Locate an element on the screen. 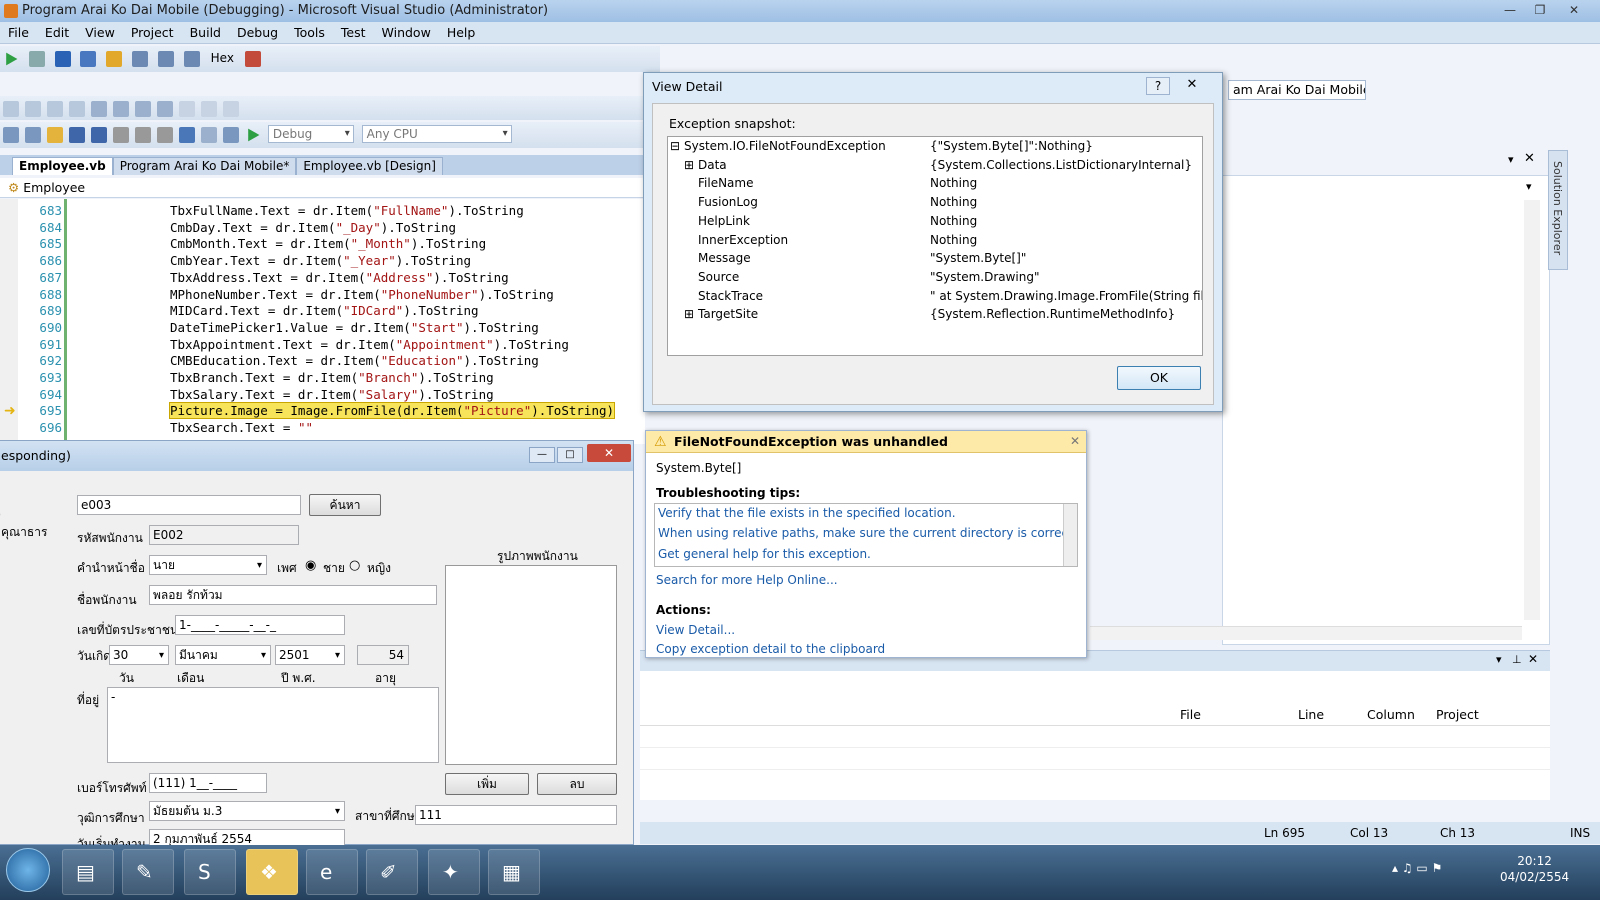 The width and height of the screenshot is (1600, 900). ok-button: OK is located at coordinates (1159, 378).